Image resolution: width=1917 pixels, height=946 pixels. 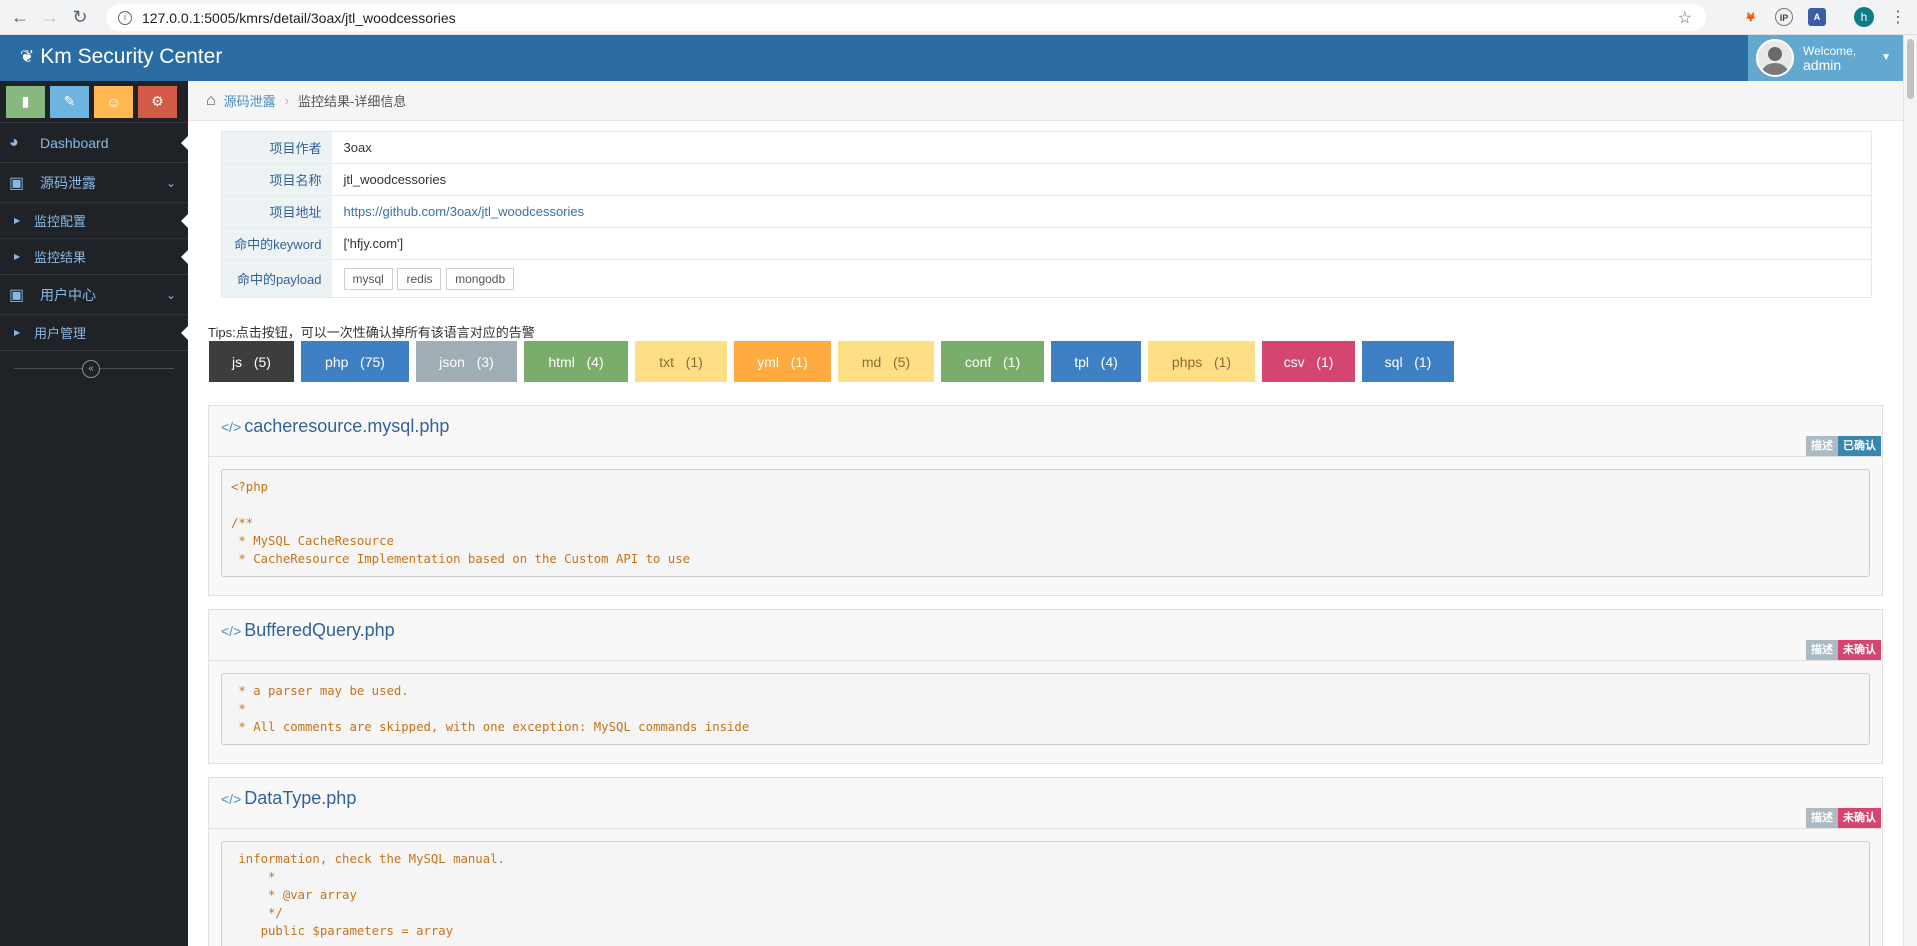 I want to click on sidebar-item-user-center: ▣ 用户中心 ⌄, so click(x=94, y=294).